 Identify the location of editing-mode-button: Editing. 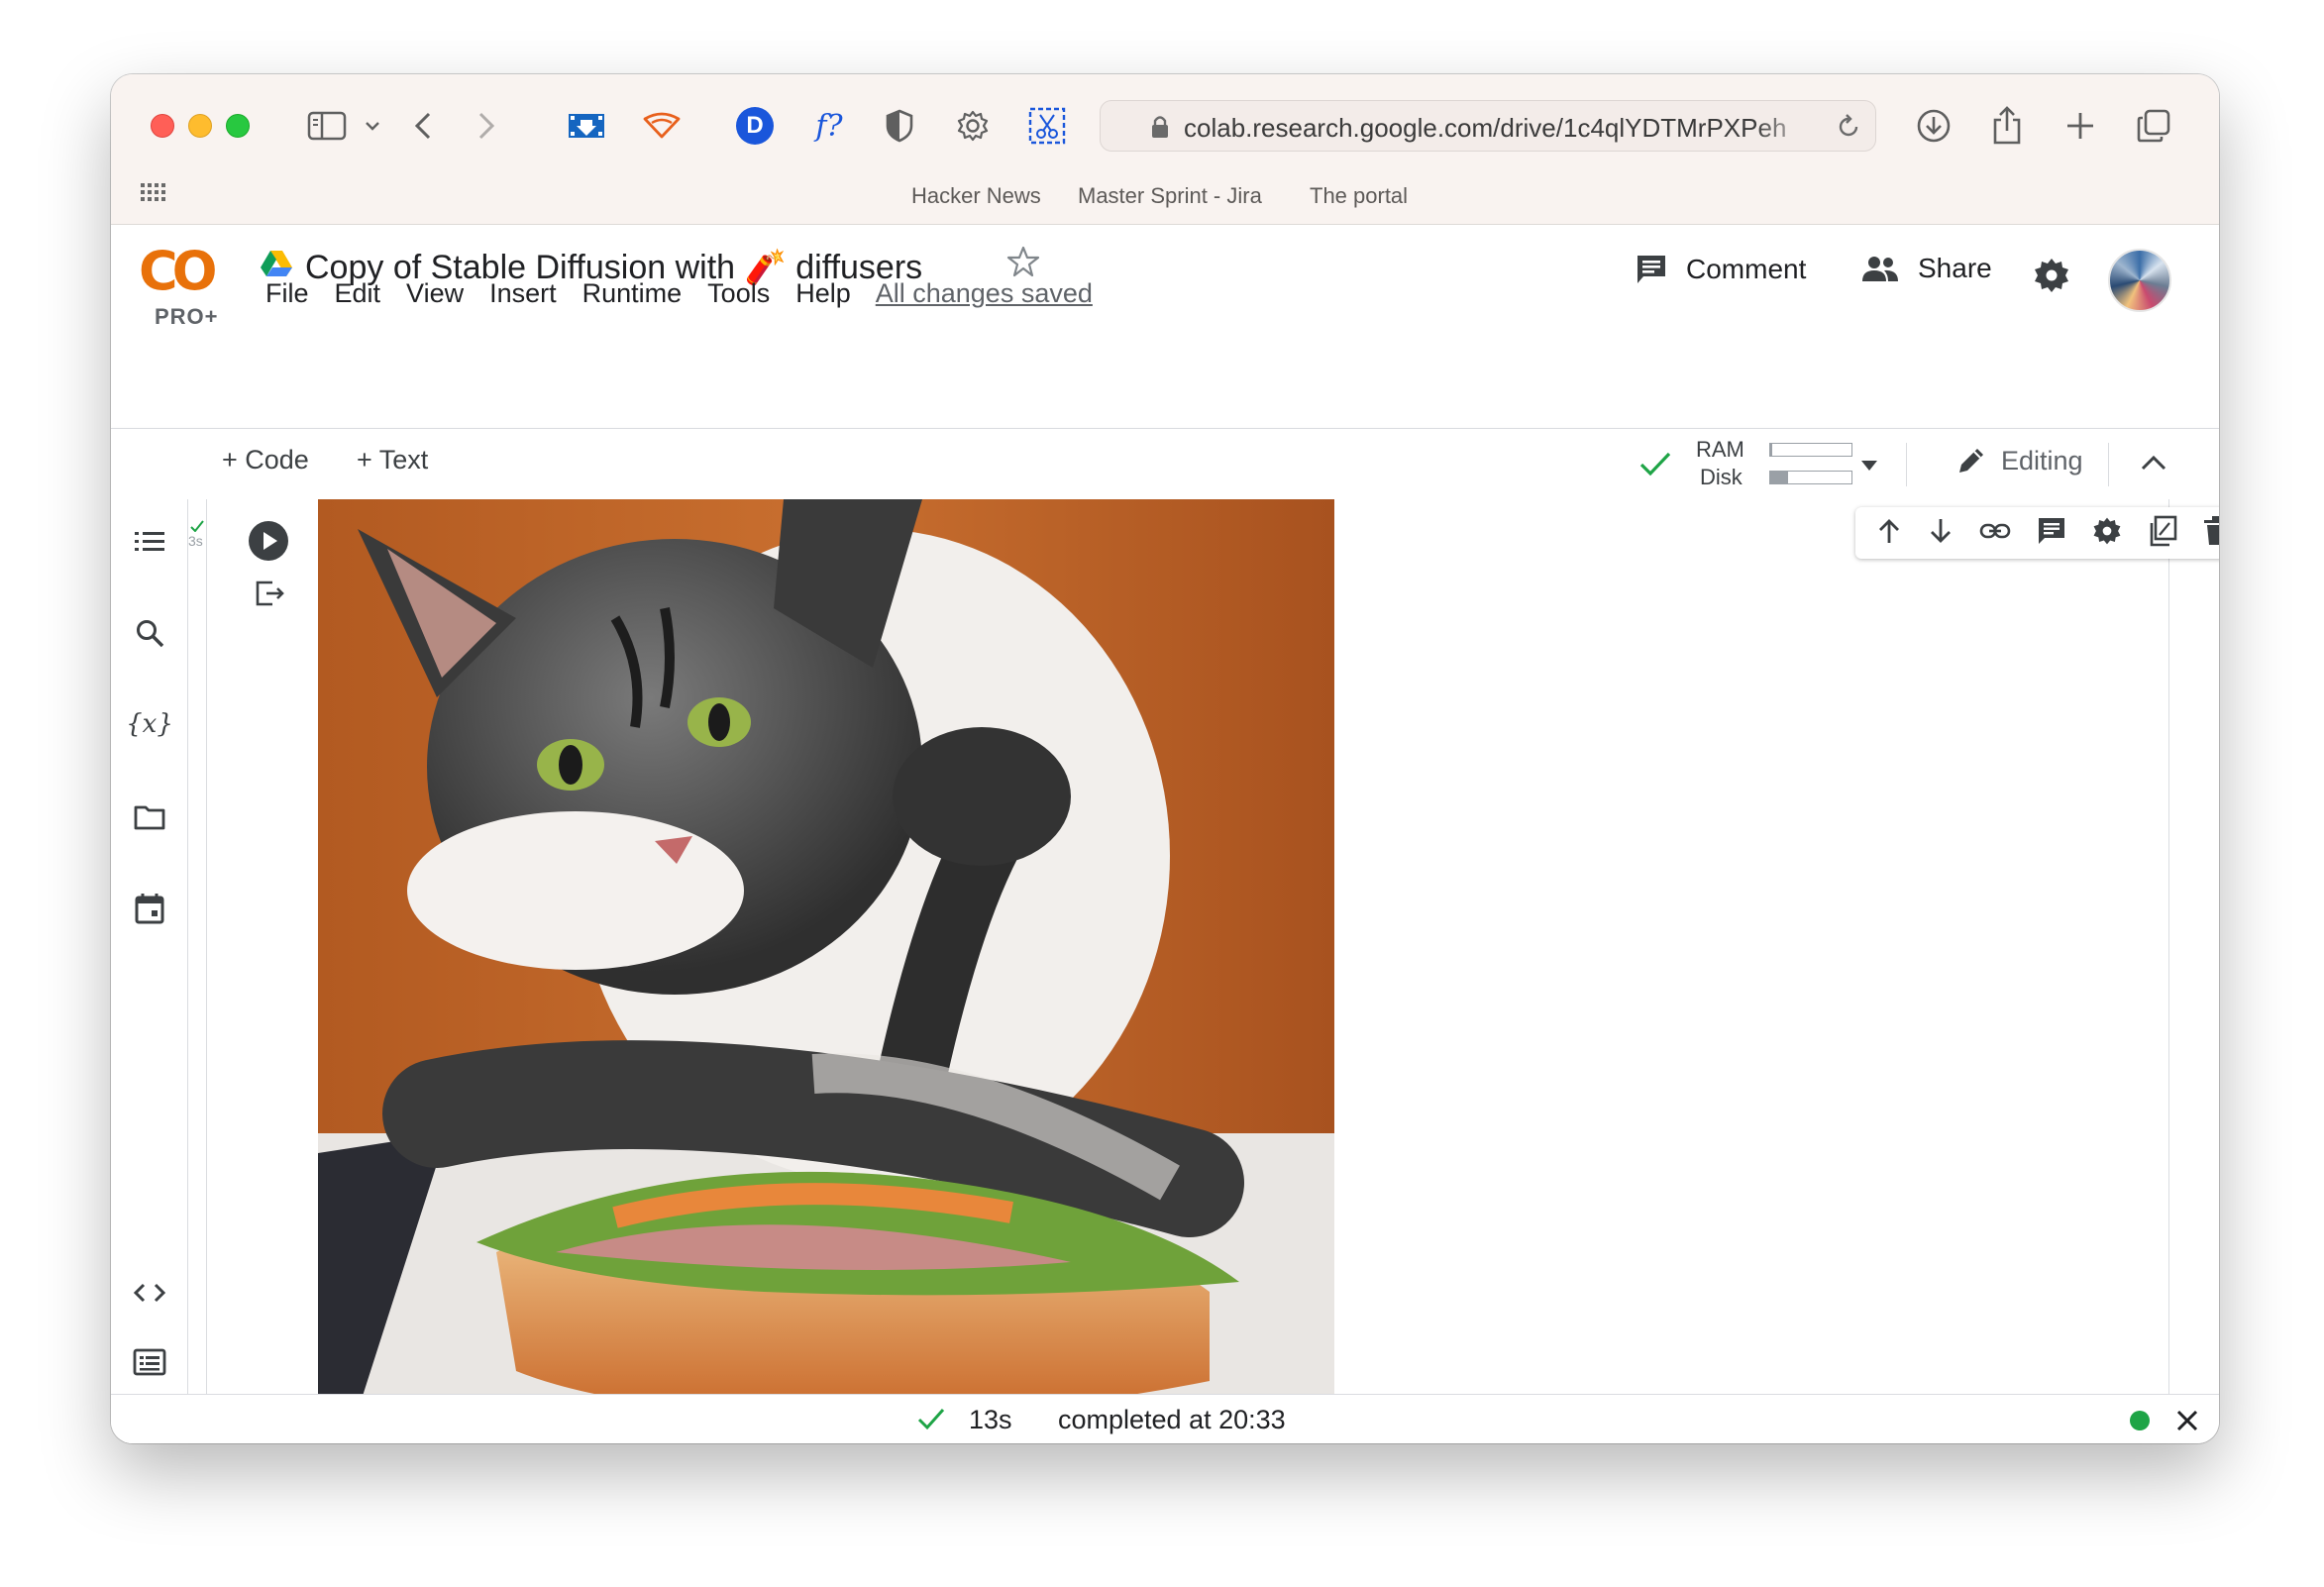
(2019, 460).